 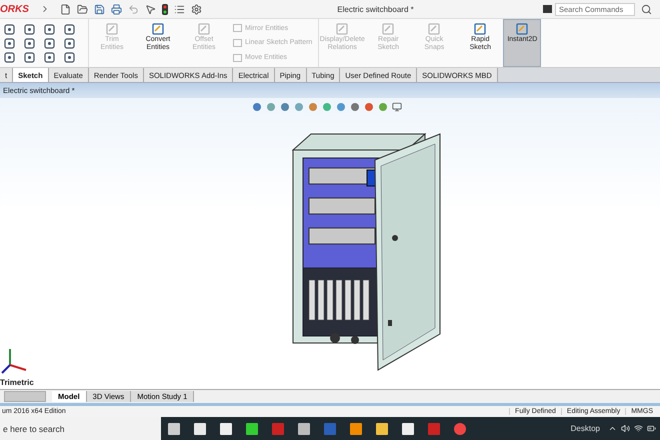 What do you see at coordinates (116, 9) in the screenshot?
I see `print-icon` at bounding box center [116, 9].